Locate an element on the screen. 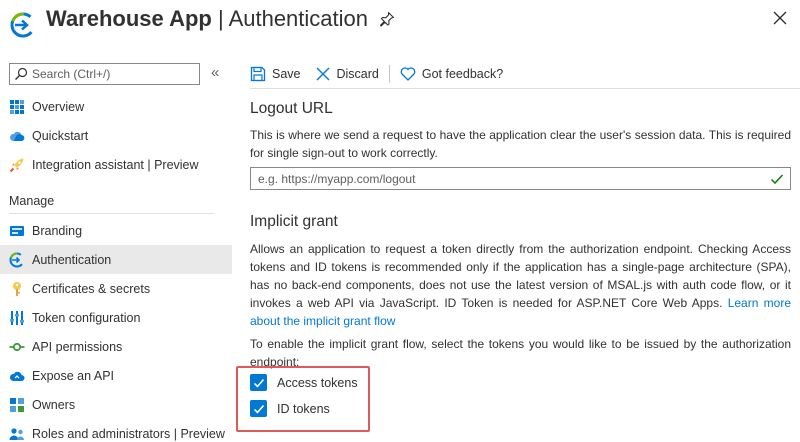  page-title: Warehouse App | Authentication is located at coordinates (207, 19).